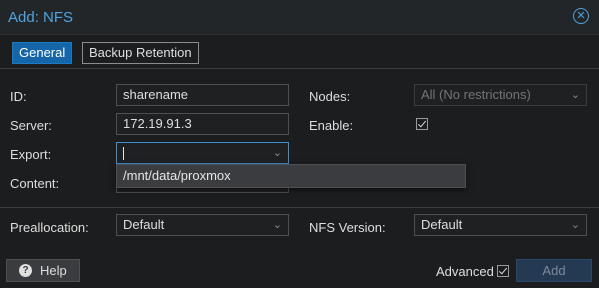 The height and width of the screenshot is (288, 599). I want to click on section-divider, so click(299, 207).